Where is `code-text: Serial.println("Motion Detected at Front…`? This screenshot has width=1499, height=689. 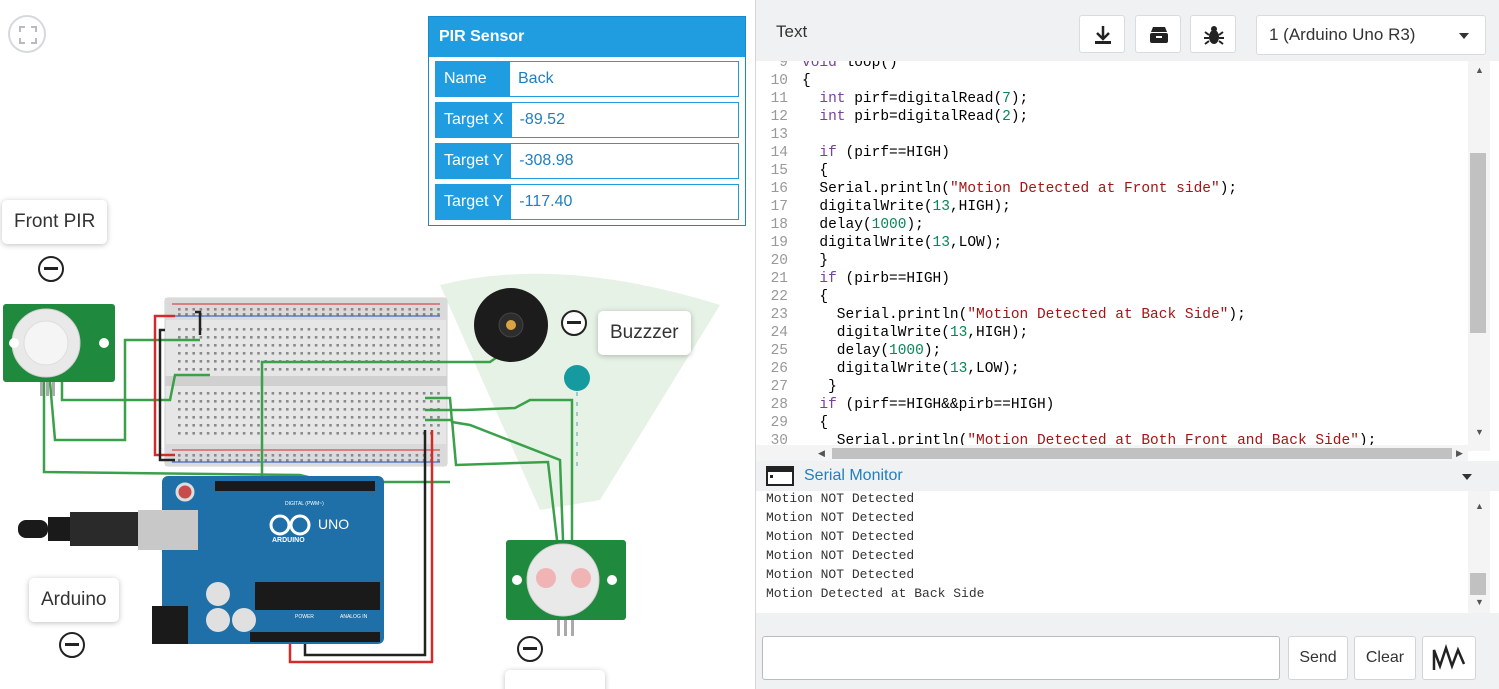 code-text: Serial.println("Motion Detected at Front… is located at coordinates (1020, 189).